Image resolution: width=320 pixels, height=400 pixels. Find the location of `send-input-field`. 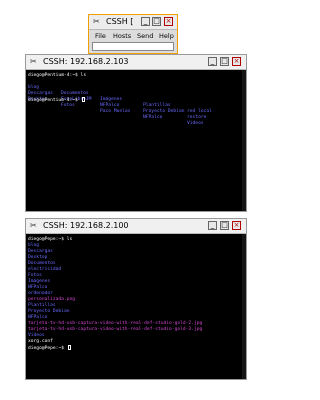

send-input-field is located at coordinates (133, 46).